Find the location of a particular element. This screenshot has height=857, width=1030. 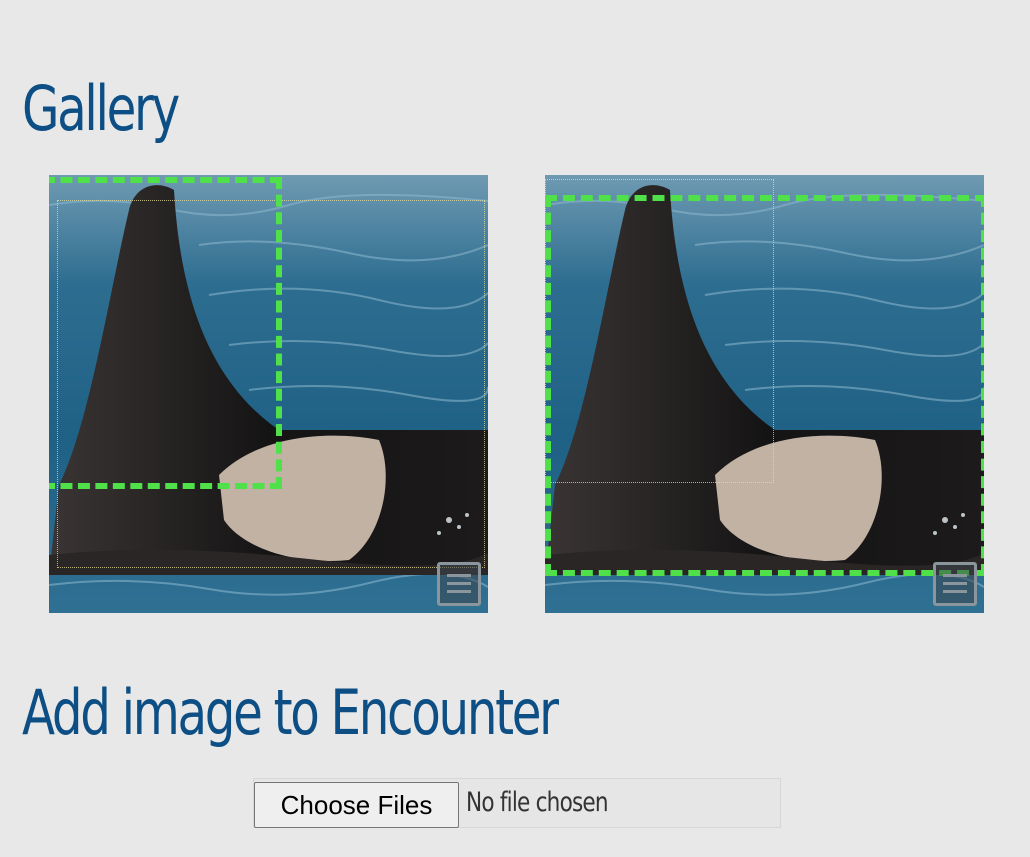

choose-files-button: Choose Files is located at coordinates (356, 805).